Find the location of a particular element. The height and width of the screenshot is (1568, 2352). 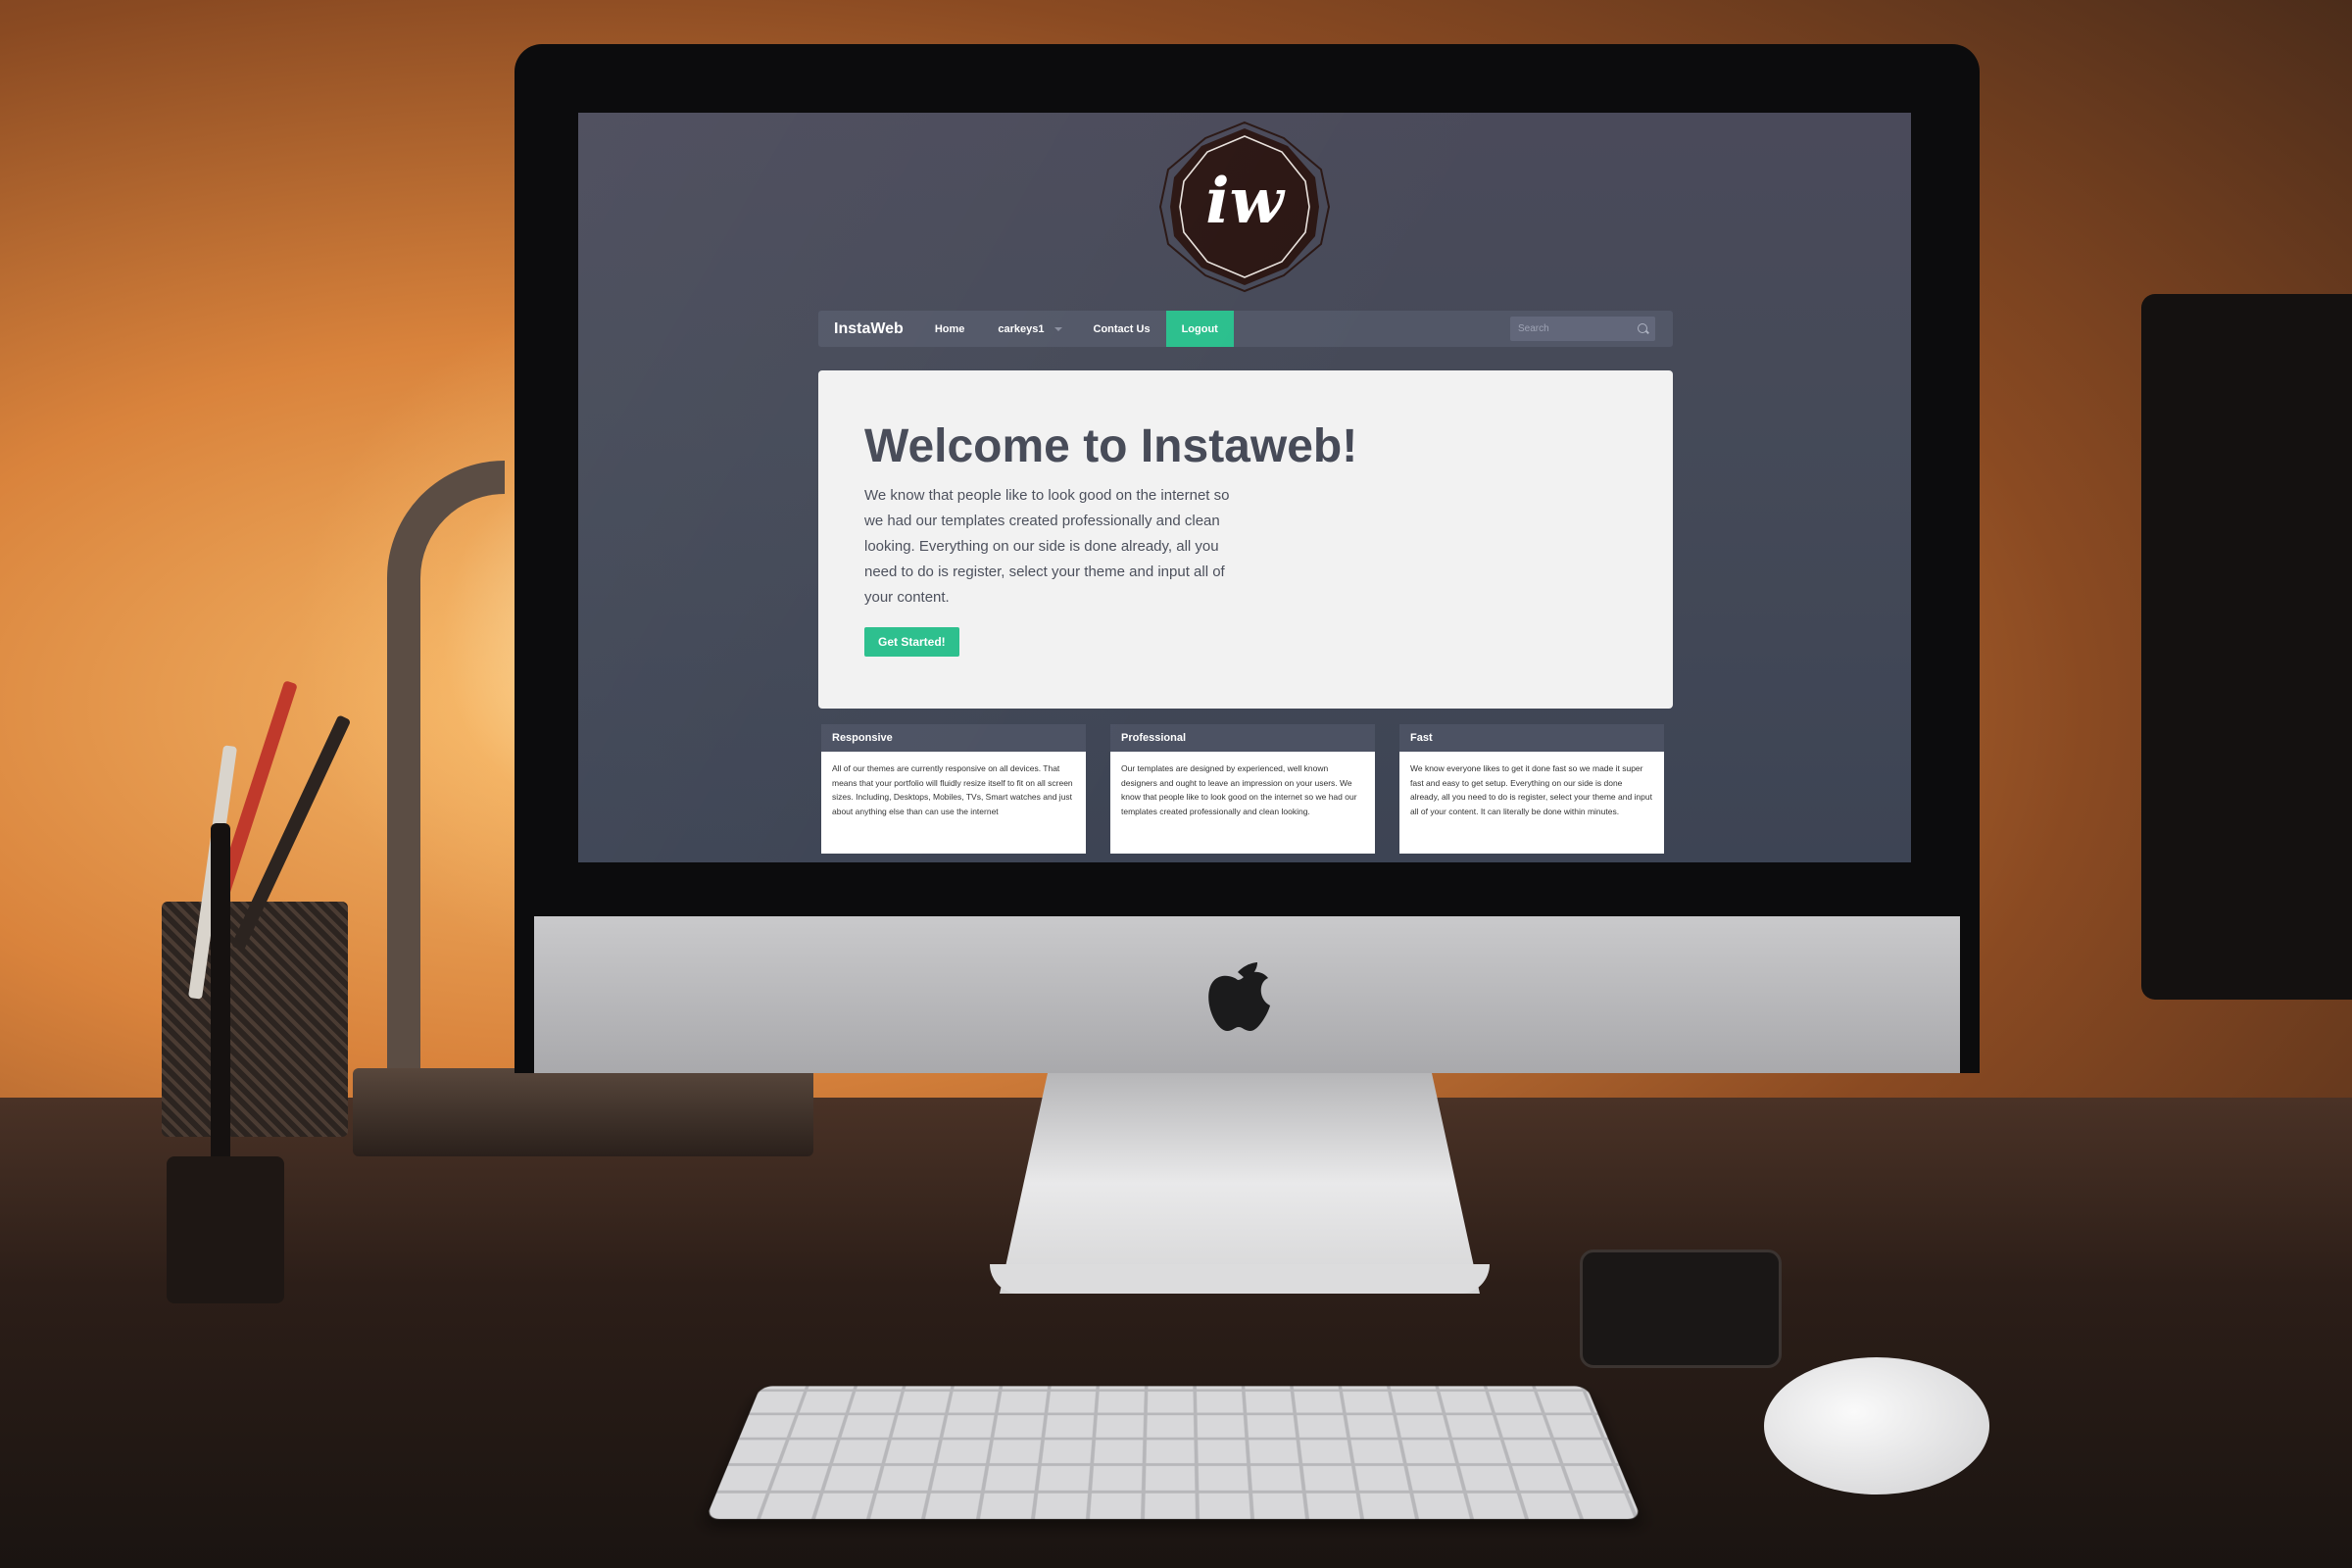

nav-user-dropdown: carkeys1 is located at coordinates (1028, 329).